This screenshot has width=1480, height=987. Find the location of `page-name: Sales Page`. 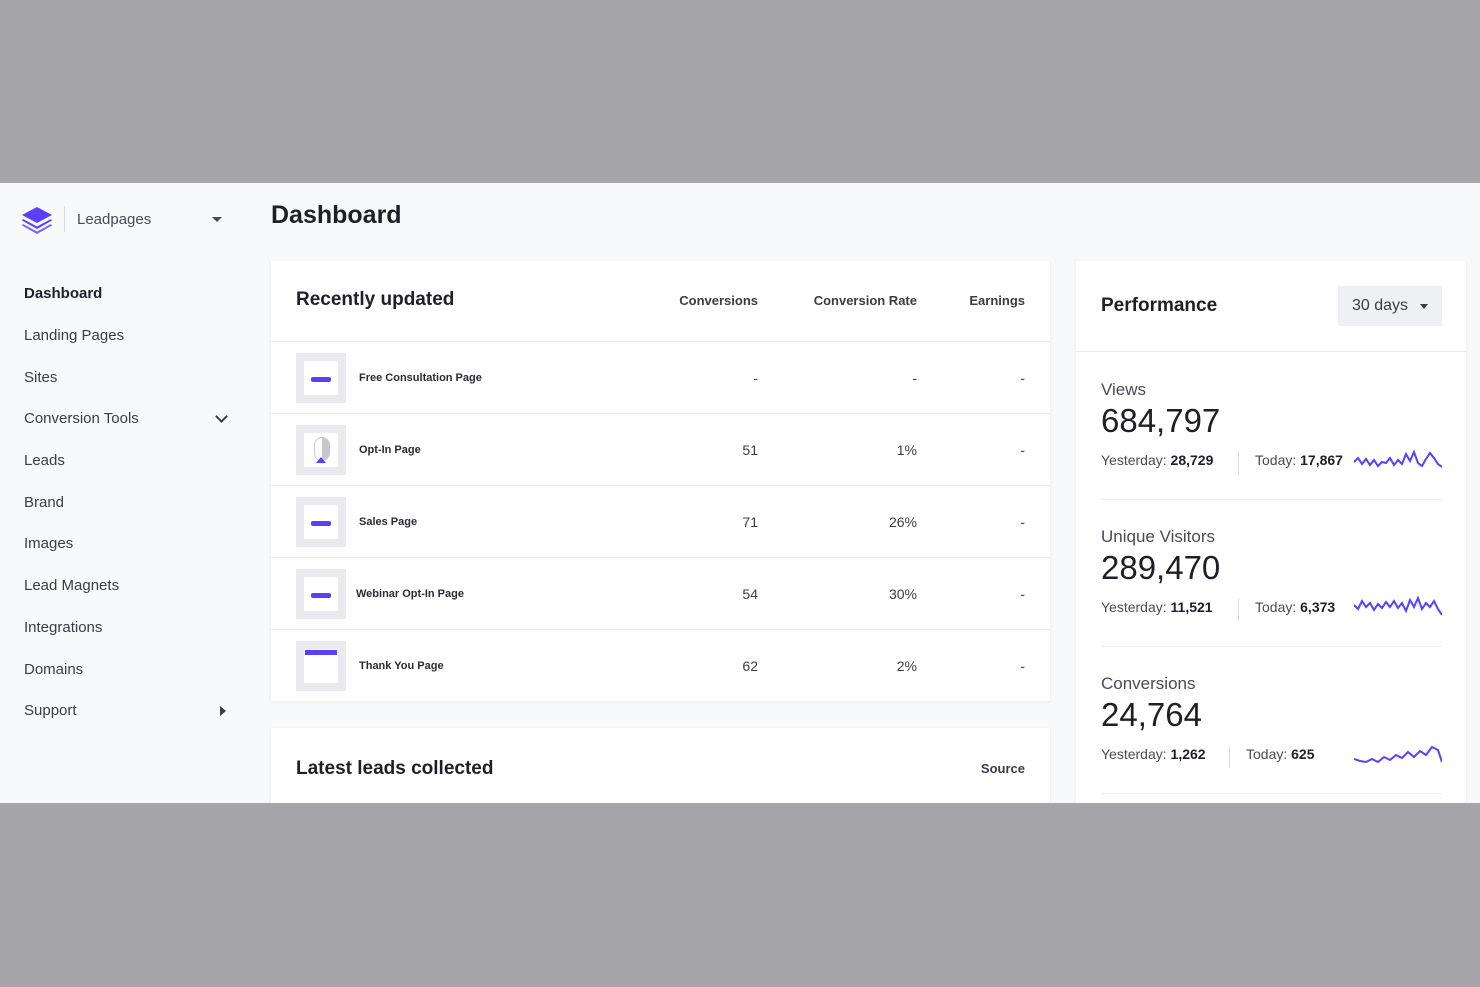

page-name: Sales Page is located at coordinates (388, 522).